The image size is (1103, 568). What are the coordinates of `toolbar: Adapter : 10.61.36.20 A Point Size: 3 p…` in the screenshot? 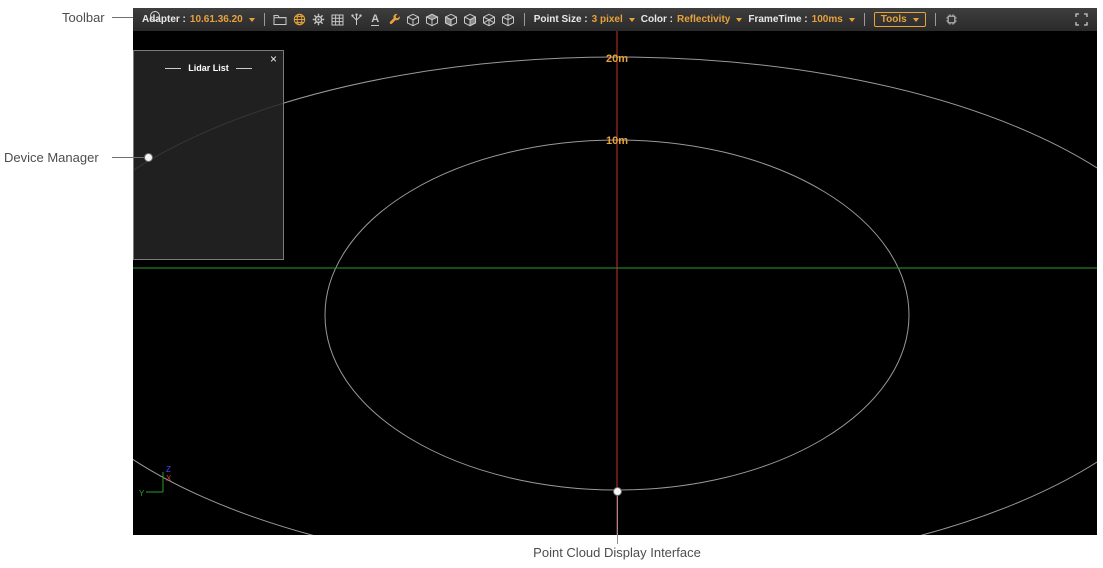 It's located at (615, 19).